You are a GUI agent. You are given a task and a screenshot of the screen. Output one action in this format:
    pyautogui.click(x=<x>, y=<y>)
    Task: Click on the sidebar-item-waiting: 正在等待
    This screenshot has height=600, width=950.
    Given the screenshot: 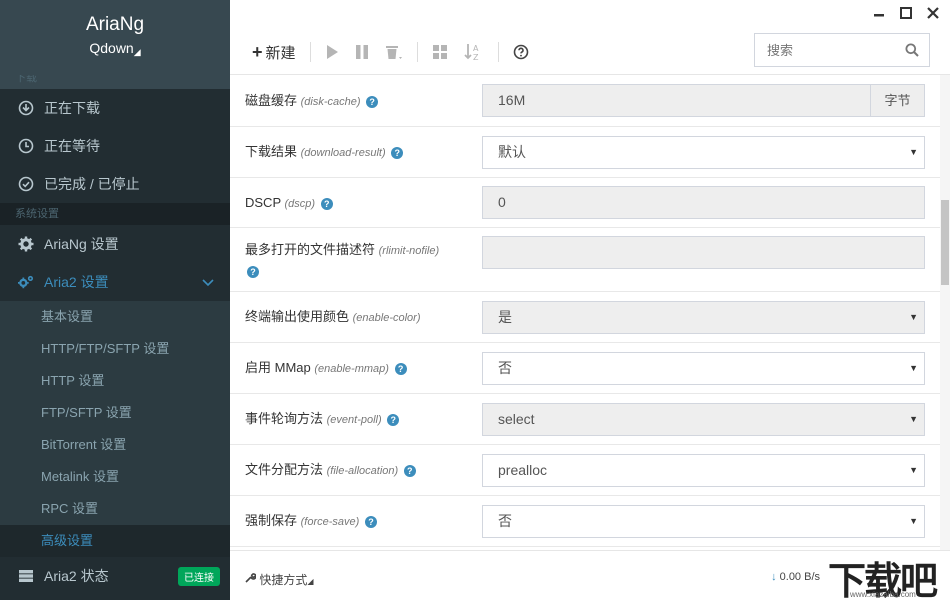 What is the action you would take?
    pyautogui.click(x=115, y=146)
    